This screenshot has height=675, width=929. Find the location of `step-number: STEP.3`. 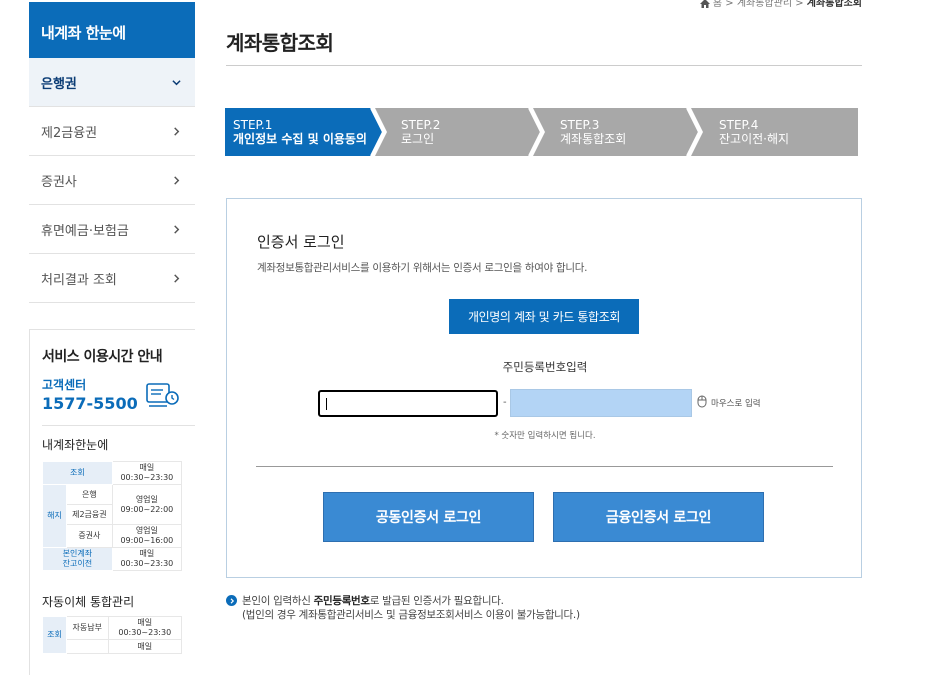

step-number: STEP.3 is located at coordinates (580, 125).